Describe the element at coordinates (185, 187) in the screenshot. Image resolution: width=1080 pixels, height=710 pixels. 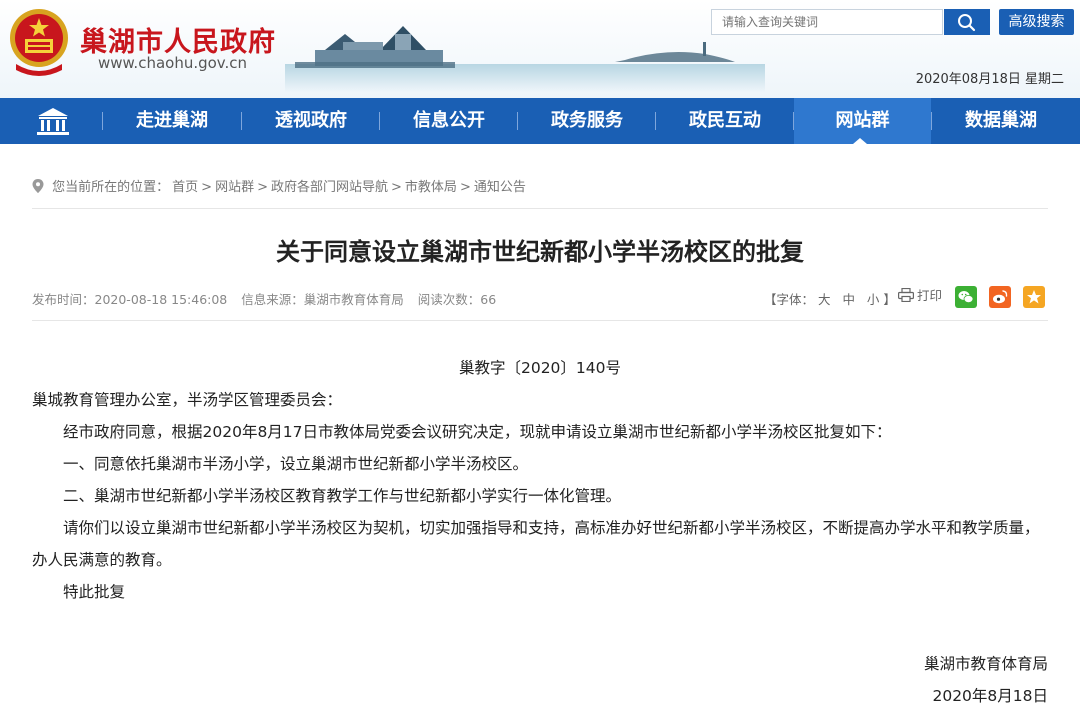
I see `breadcrumb-item-home: 首页` at that location.